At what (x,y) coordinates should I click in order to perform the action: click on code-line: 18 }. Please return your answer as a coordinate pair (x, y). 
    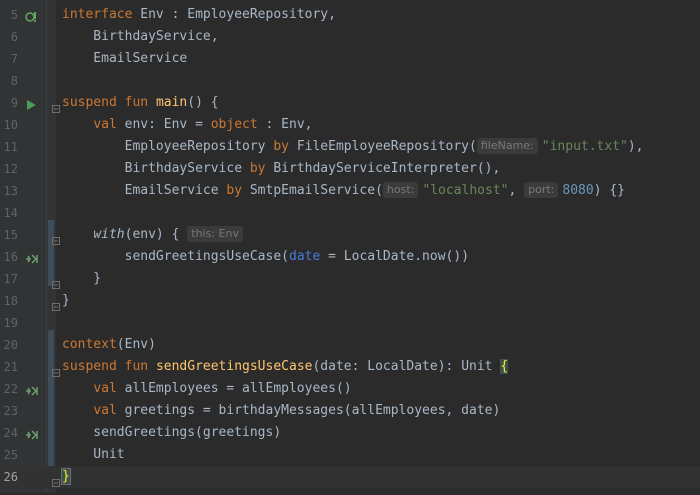
    Looking at the image, I should click on (350, 301).